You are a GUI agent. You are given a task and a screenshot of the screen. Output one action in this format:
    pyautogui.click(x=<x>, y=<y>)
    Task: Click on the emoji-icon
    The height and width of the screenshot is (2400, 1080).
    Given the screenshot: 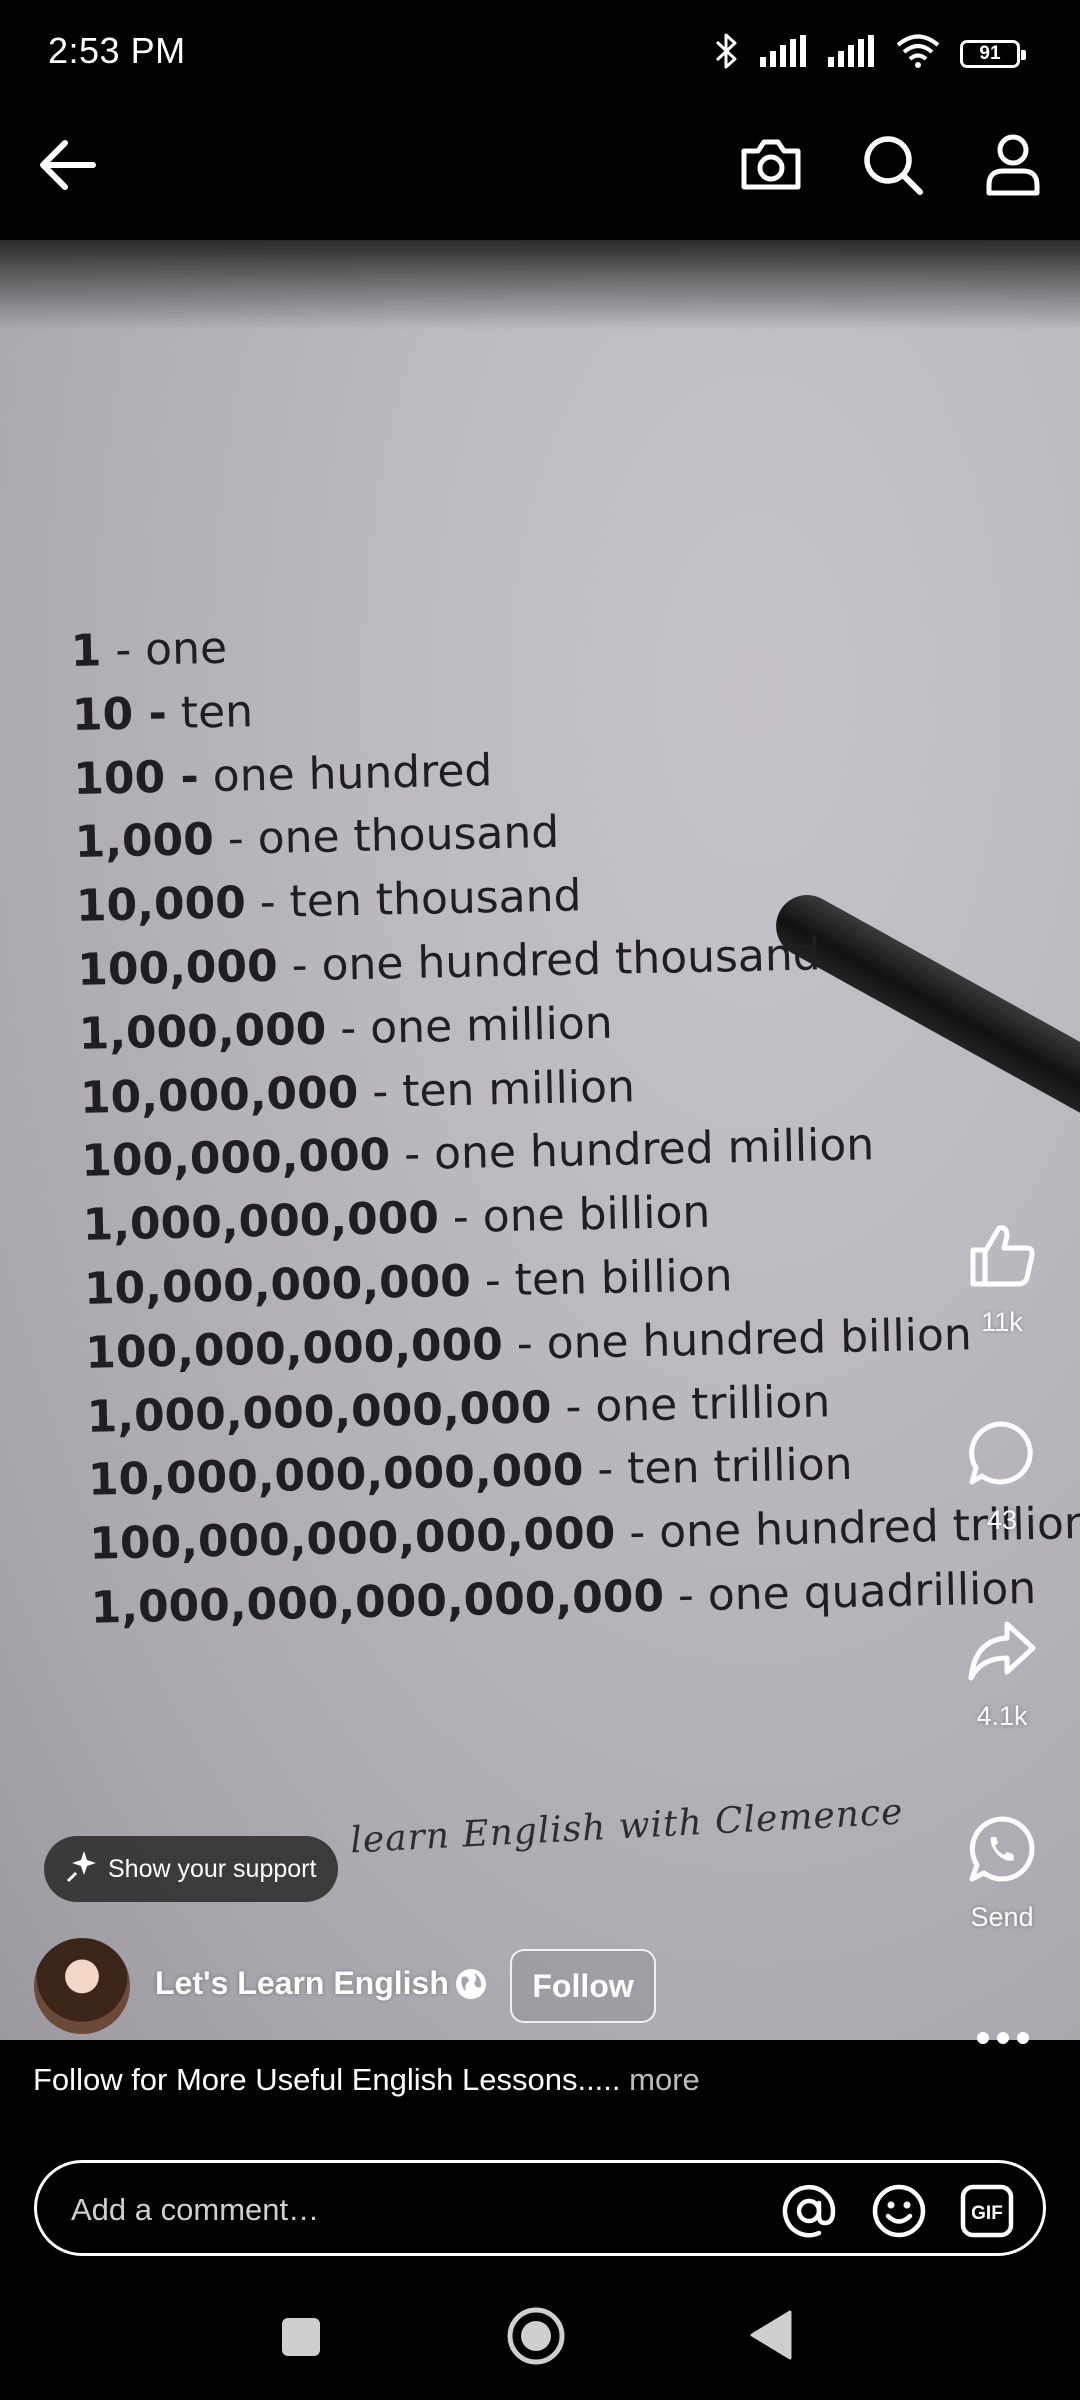 What is the action you would take?
    pyautogui.click(x=899, y=2211)
    